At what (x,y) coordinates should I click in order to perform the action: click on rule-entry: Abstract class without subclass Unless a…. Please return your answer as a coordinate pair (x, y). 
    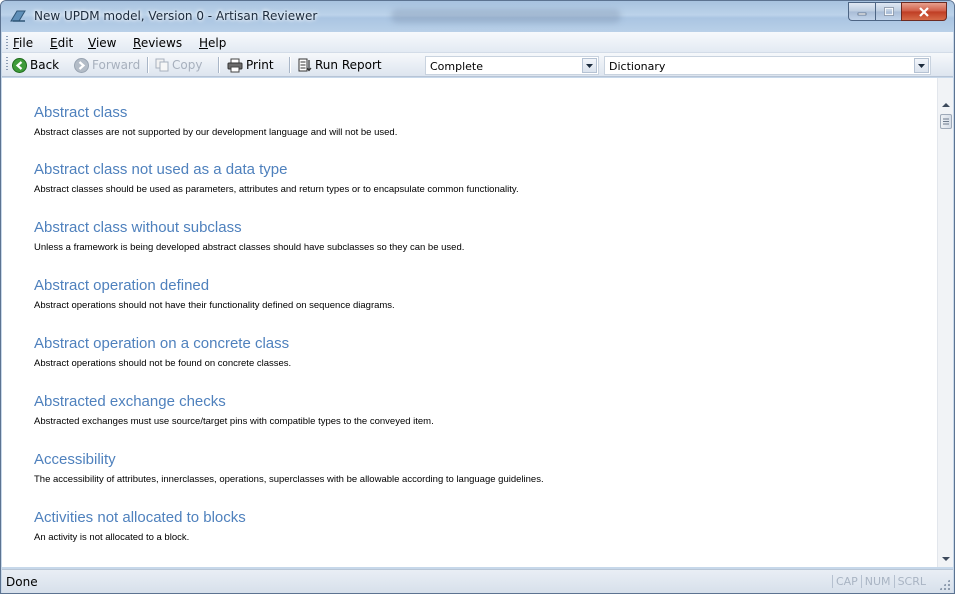
    Looking at the image, I should click on (249, 236).